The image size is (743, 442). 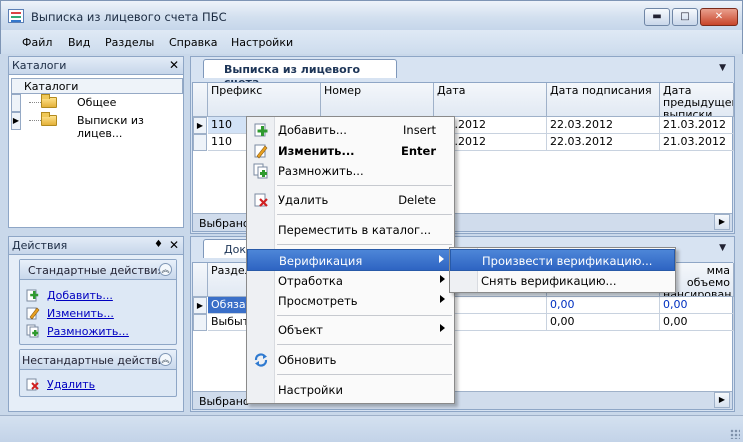 I want to click on menu-item-label: Просмотреть, so click(x=318, y=301).